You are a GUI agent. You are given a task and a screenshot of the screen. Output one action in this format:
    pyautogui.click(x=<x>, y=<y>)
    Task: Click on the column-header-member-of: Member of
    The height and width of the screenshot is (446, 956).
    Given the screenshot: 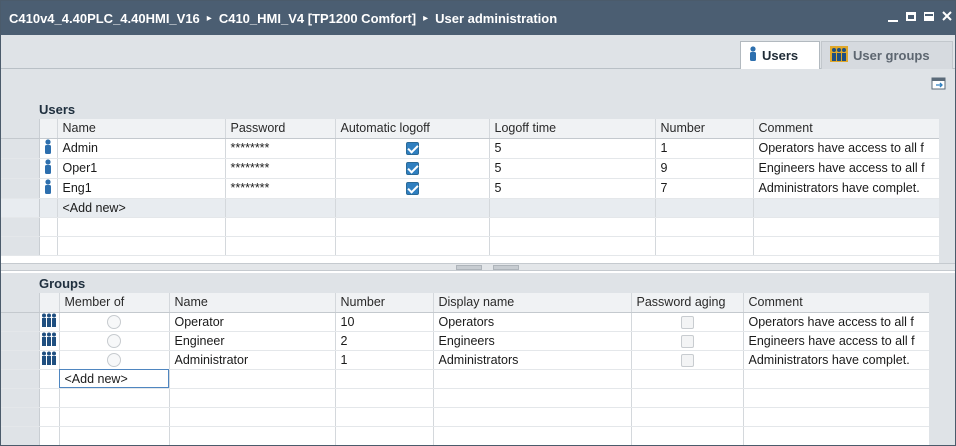 What is the action you would take?
    pyautogui.click(x=114, y=303)
    